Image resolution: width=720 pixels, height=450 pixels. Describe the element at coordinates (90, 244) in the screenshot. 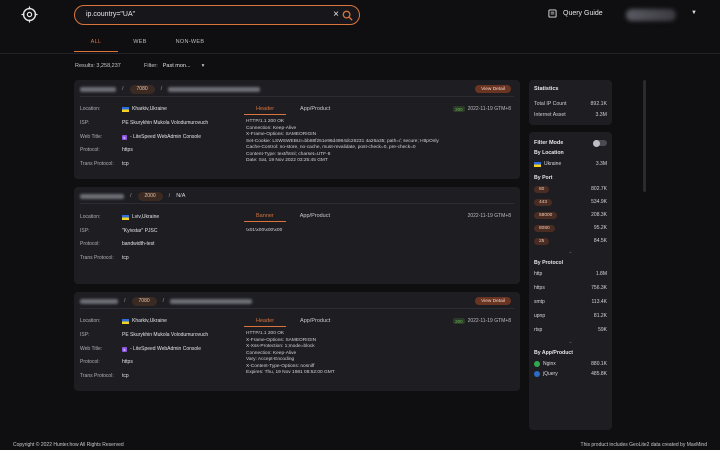

I see `protocol-label: Protocol:` at that location.